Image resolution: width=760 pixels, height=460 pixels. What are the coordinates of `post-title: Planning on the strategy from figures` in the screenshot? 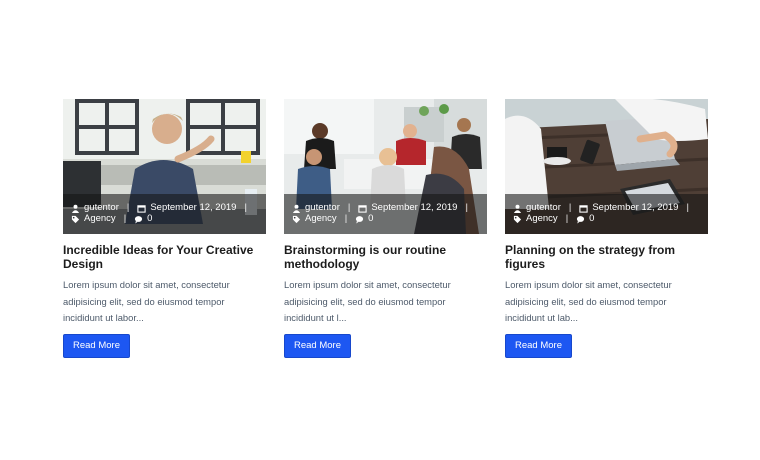 It's located at (606, 257).